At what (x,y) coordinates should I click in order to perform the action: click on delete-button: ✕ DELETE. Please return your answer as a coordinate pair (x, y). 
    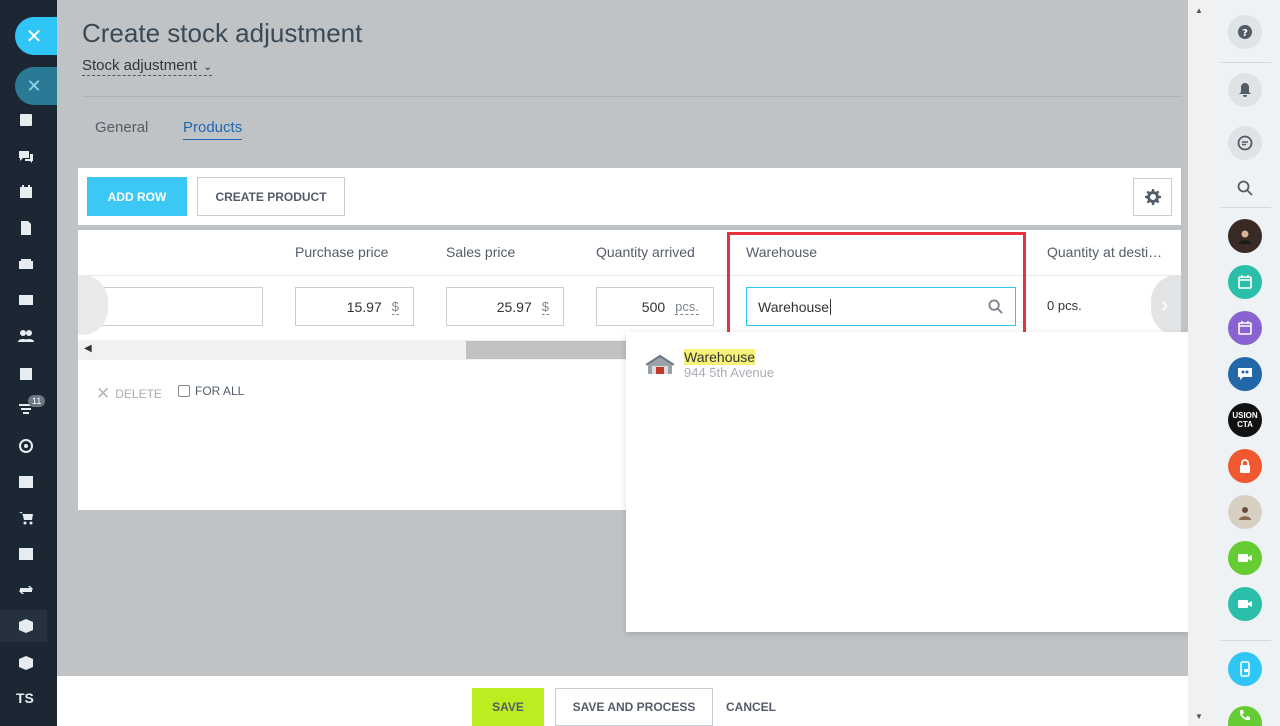
    Looking at the image, I should click on (129, 394).